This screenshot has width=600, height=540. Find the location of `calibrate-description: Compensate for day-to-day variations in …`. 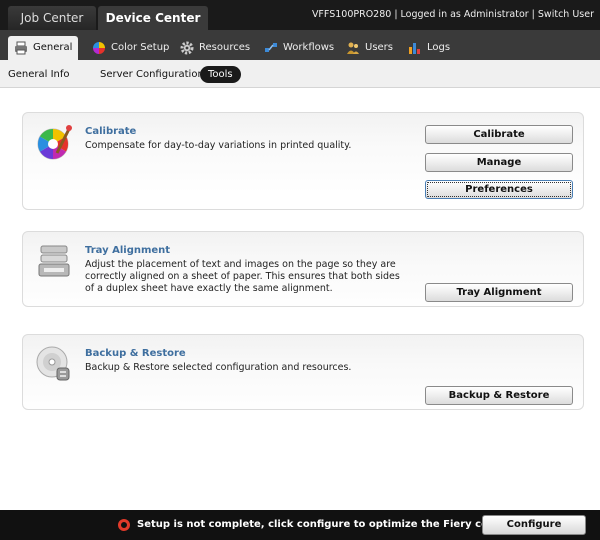

calibrate-description: Compensate for day-to-day variations in … is located at coordinates (218, 145).